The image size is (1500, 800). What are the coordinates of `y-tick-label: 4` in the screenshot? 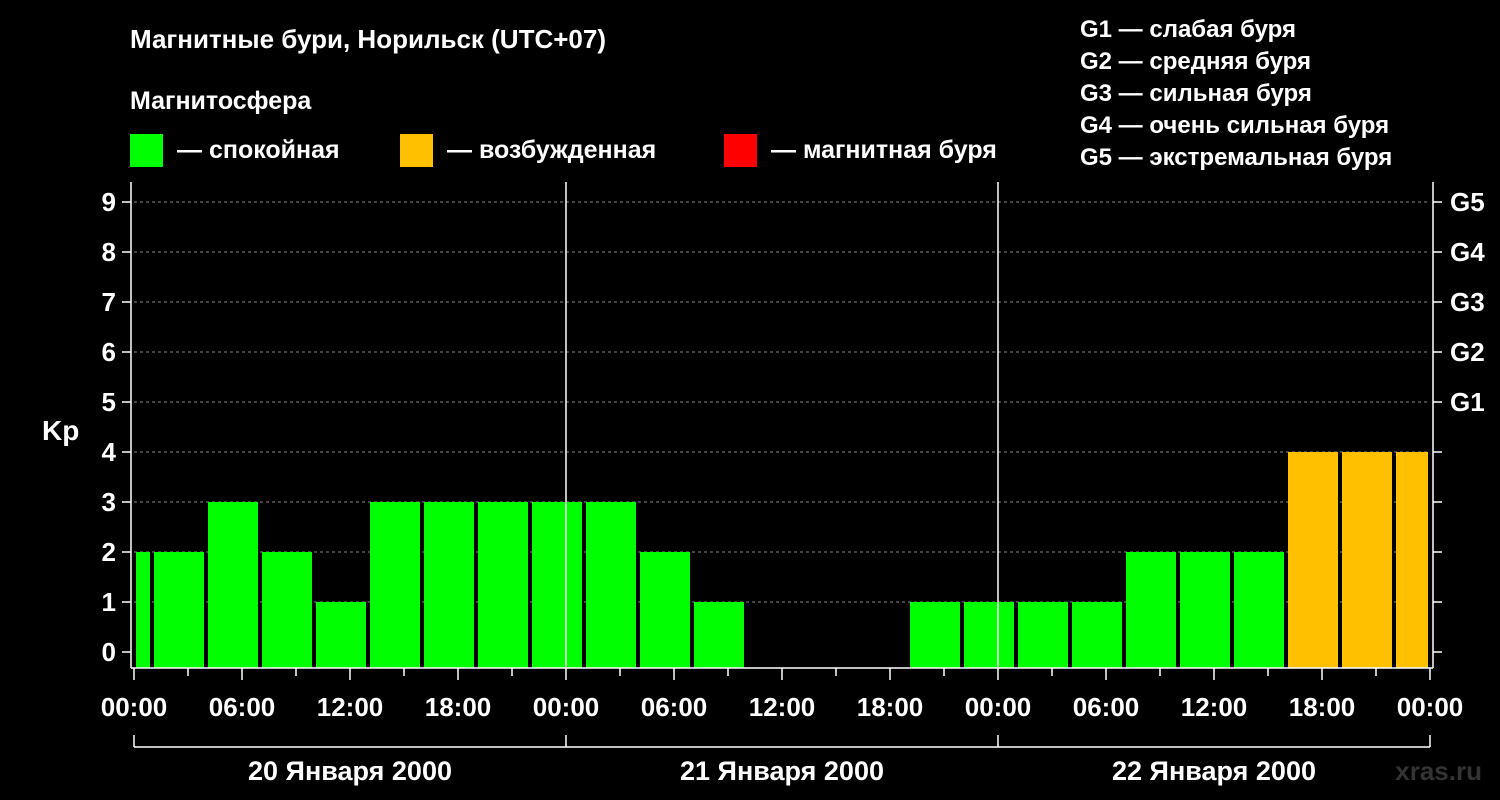 It's located at (109, 452).